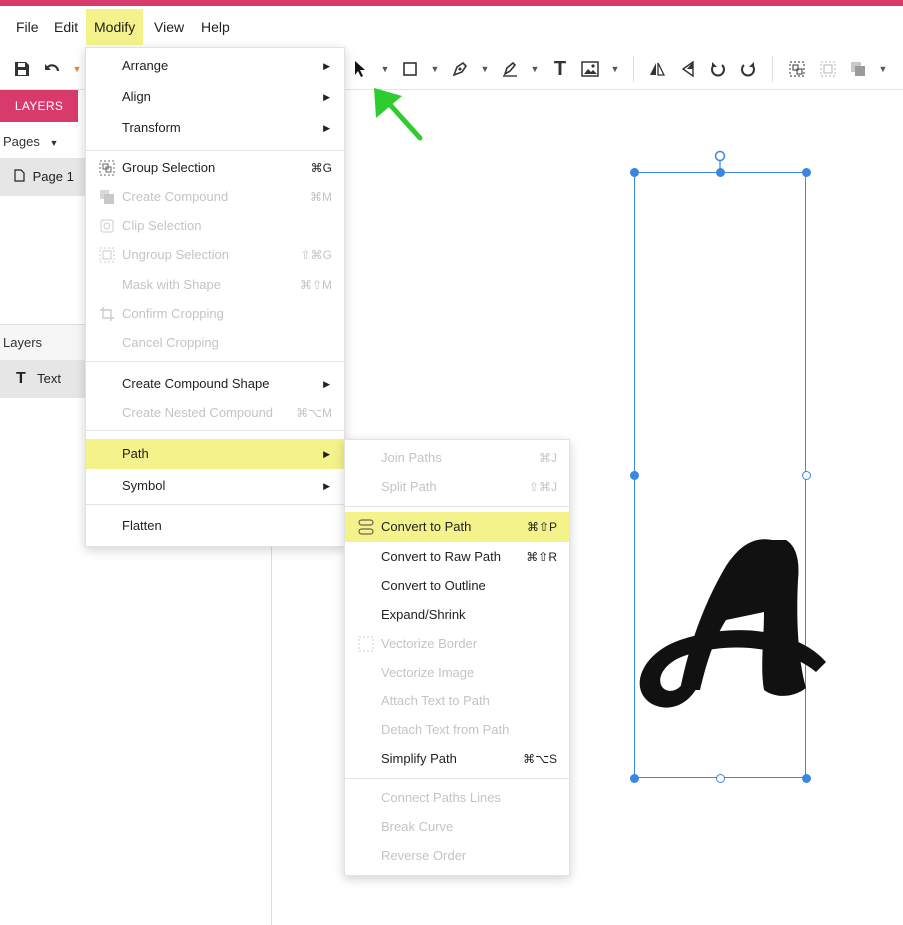 The width and height of the screenshot is (903, 925). What do you see at coordinates (215, 97) in the screenshot?
I see `menu-item-align: Align ▶` at bounding box center [215, 97].